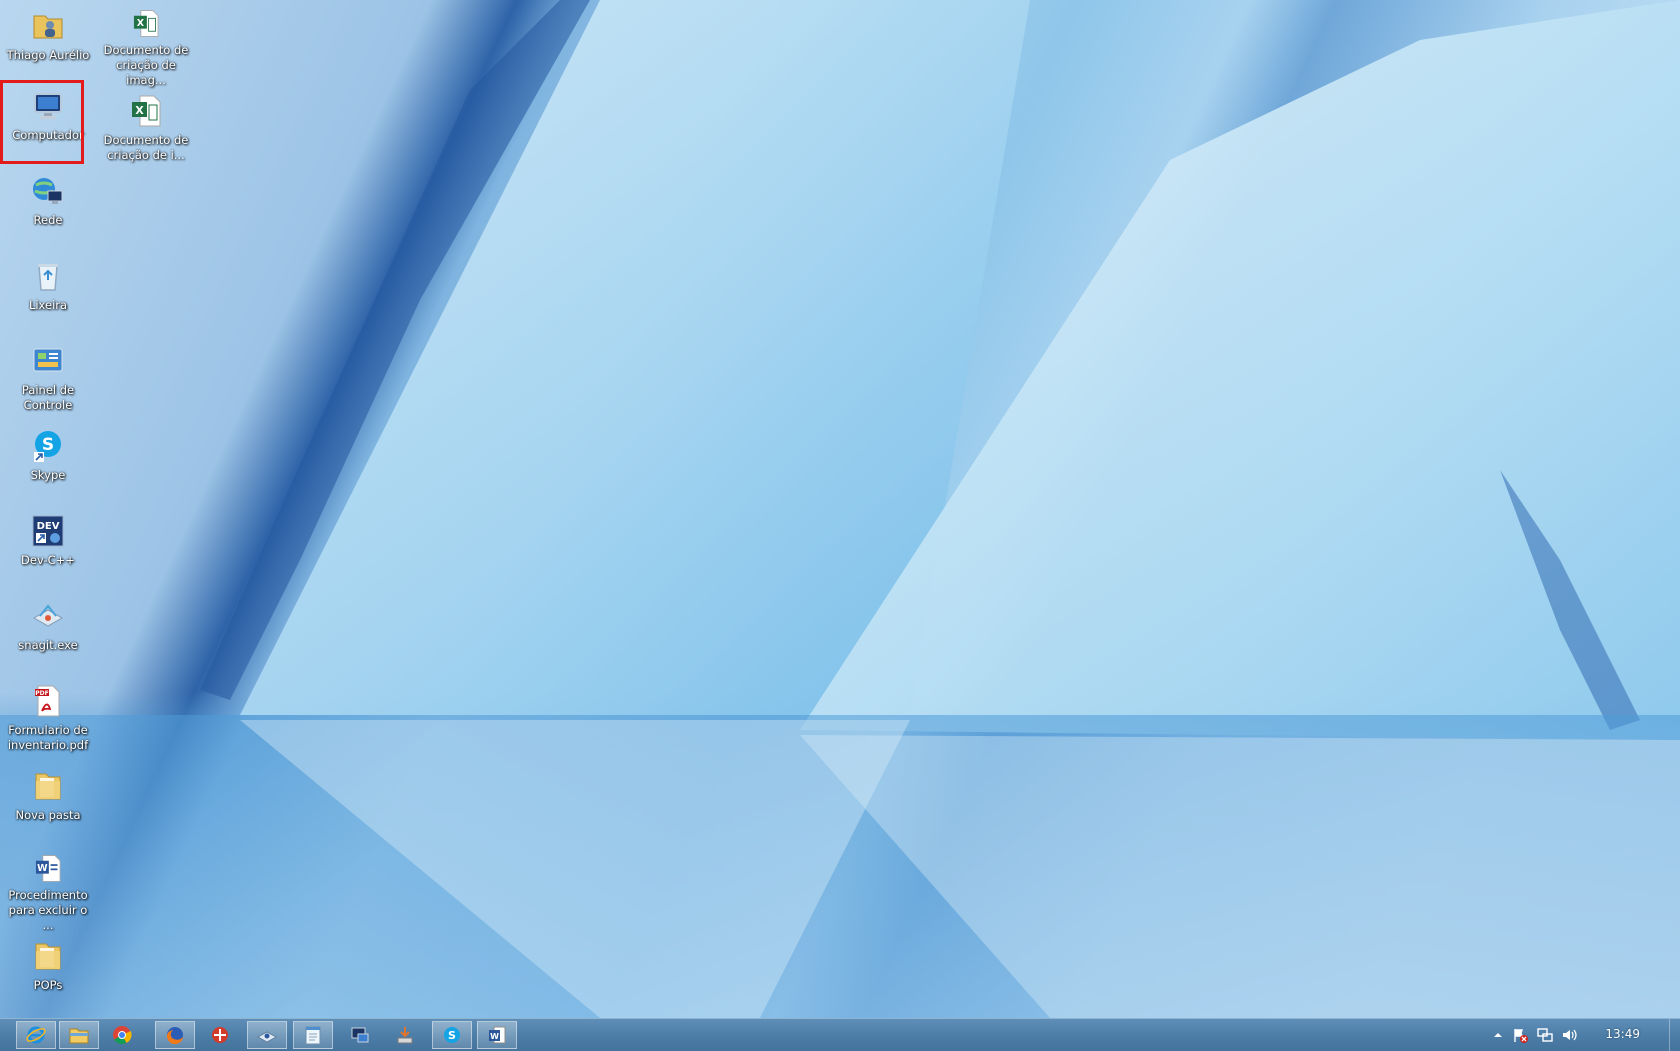  I want to click on word-icon: W, so click(48, 868).